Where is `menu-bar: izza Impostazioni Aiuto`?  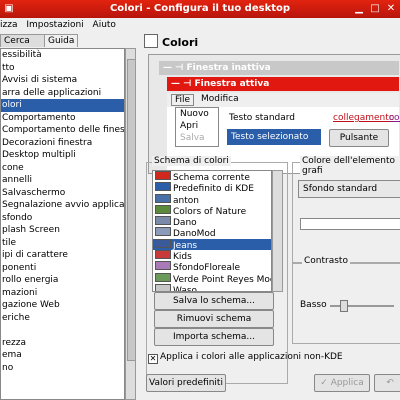
menu-bar: izza Impostazioni Aiuto is located at coordinates (200, 25).